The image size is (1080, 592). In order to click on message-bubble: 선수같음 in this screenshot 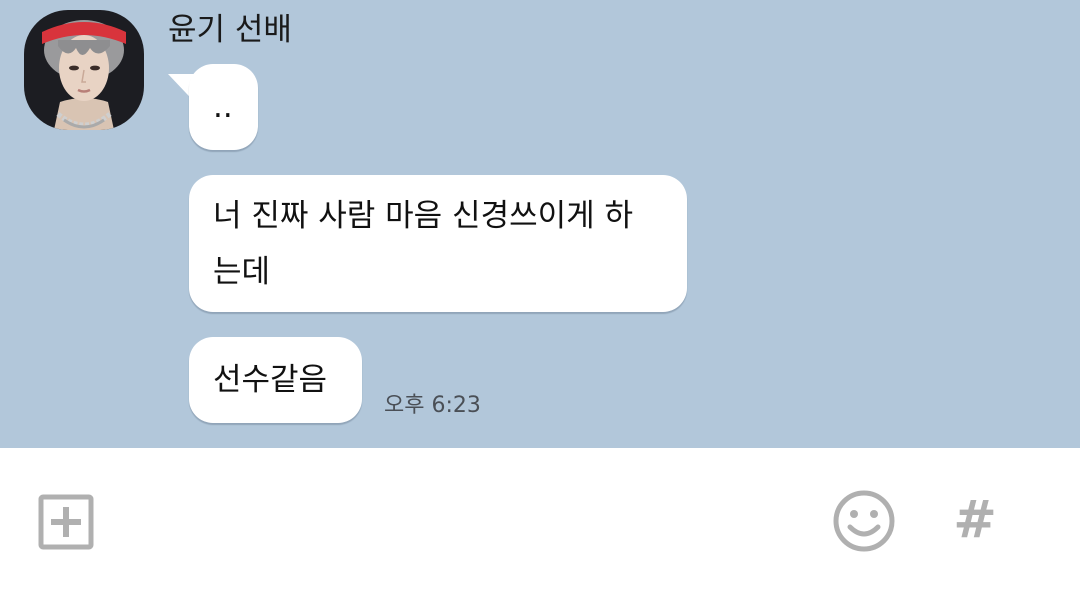, I will do `click(275, 380)`.